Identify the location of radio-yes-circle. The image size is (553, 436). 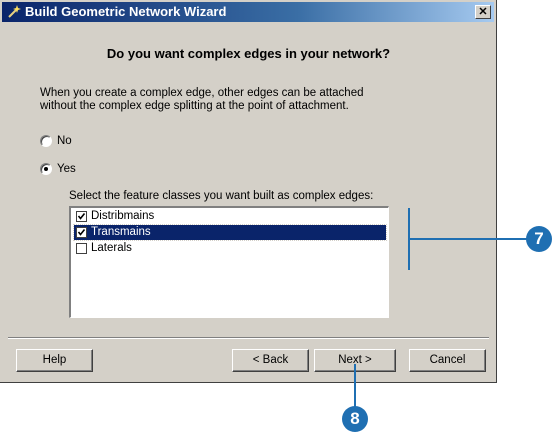
(46, 168).